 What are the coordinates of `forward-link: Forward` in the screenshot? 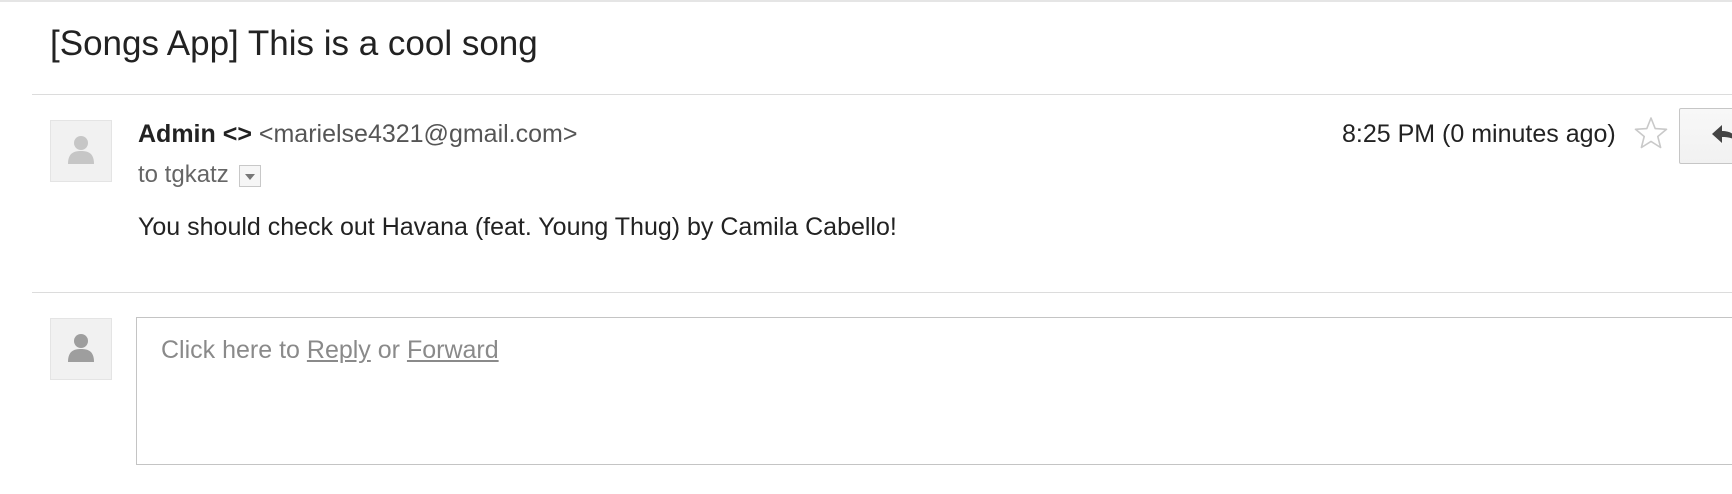 It's located at (453, 350).